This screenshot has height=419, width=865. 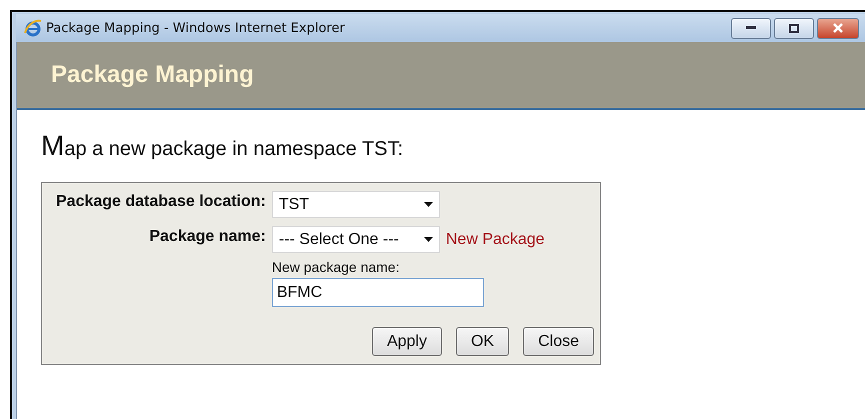 What do you see at coordinates (558, 341) in the screenshot?
I see `dialog-button: Close` at bounding box center [558, 341].